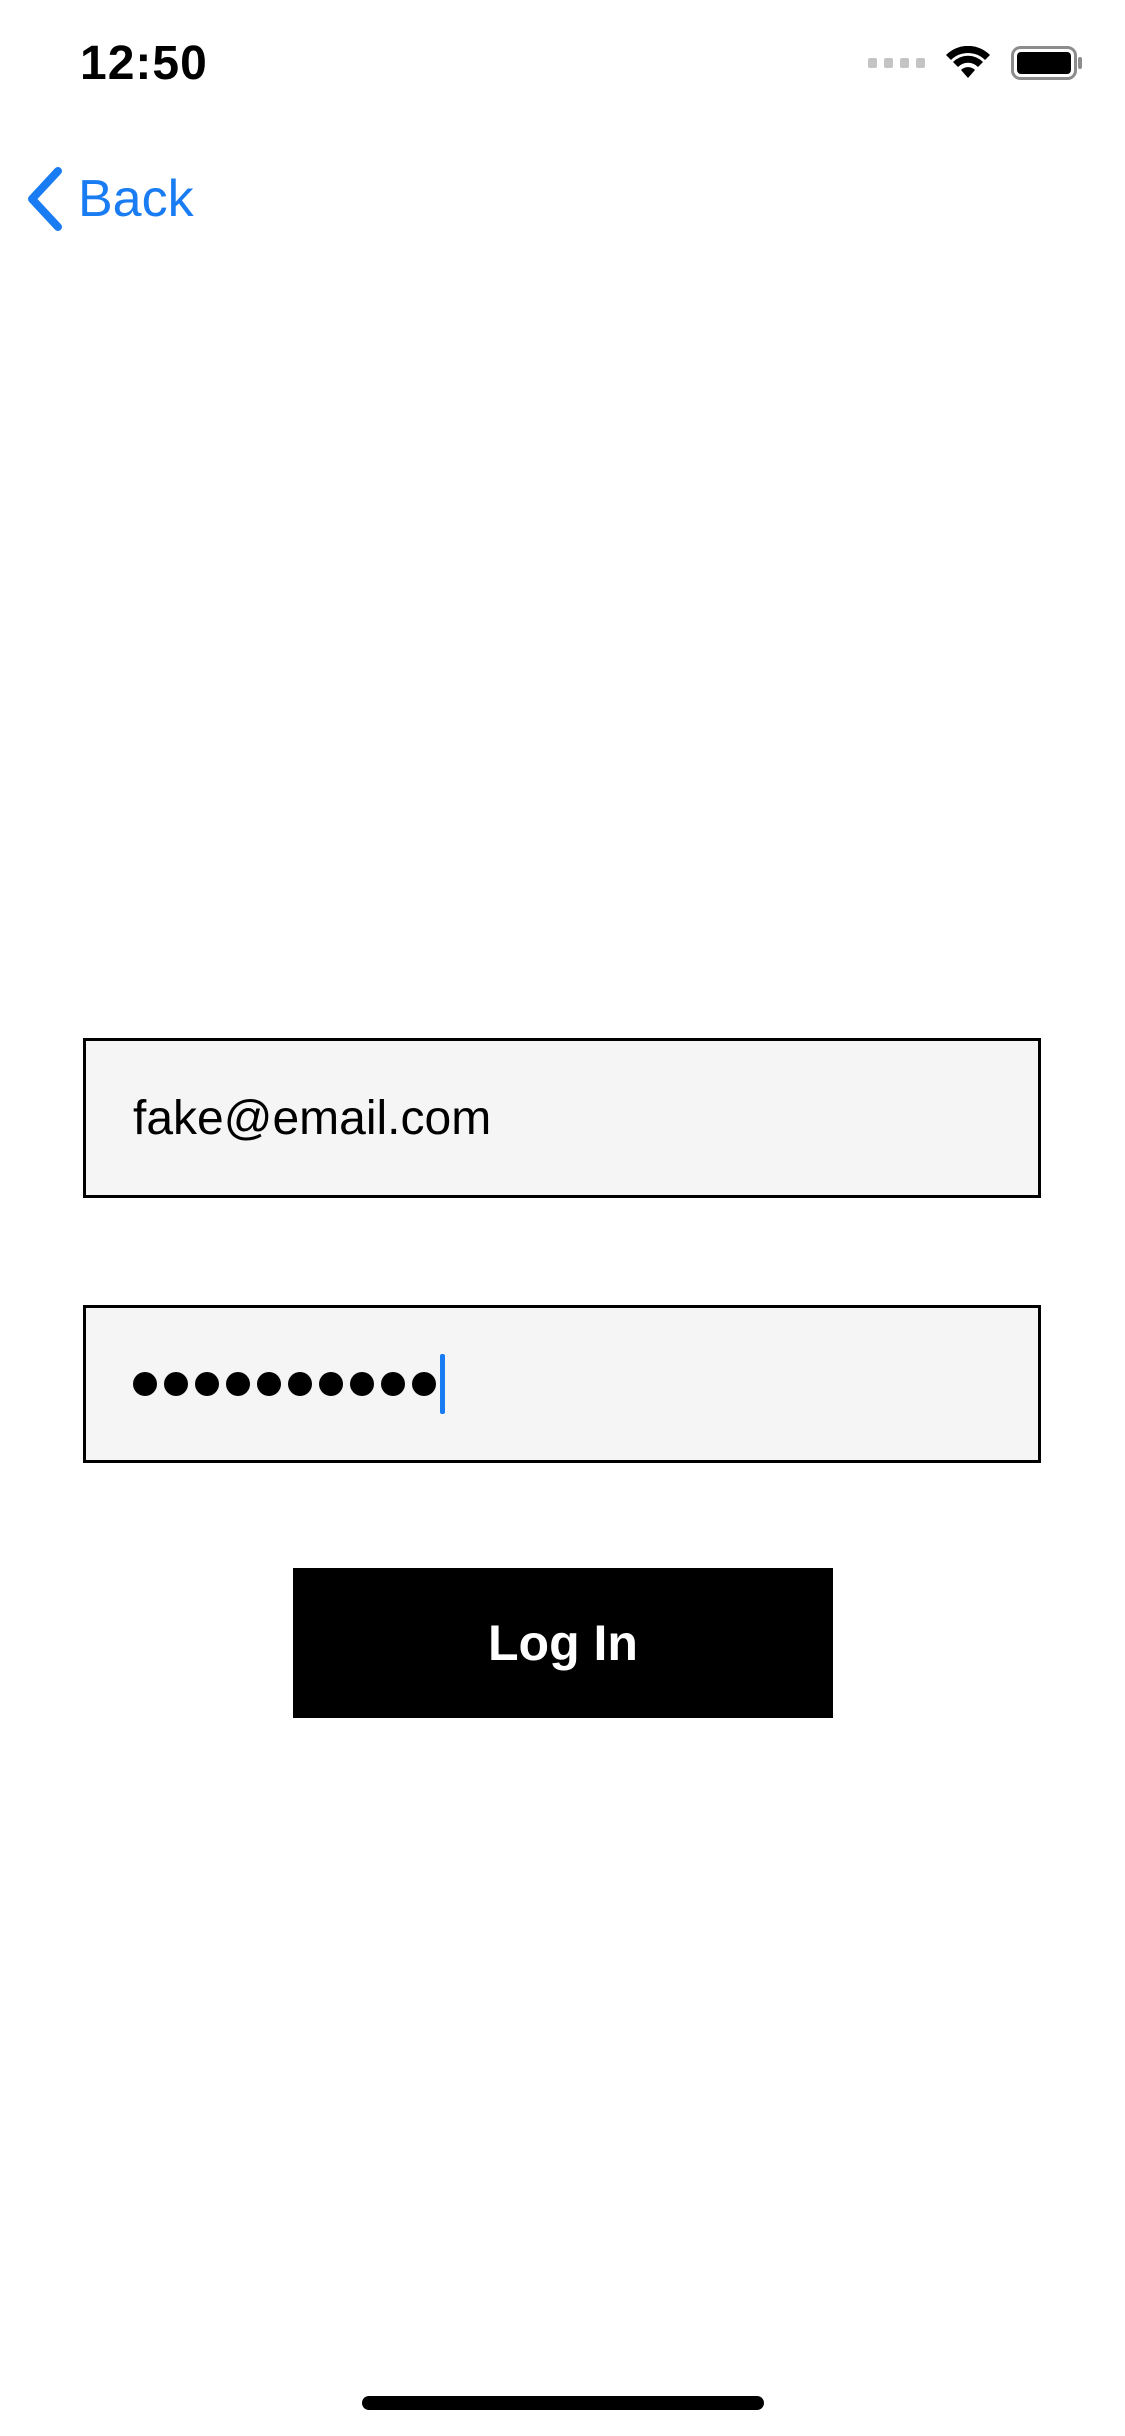 This screenshot has height=2436, width=1125. What do you see at coordinates (968, 62) in the screenshot?
I see `wifi-icon` at bounding box center [968, 62].